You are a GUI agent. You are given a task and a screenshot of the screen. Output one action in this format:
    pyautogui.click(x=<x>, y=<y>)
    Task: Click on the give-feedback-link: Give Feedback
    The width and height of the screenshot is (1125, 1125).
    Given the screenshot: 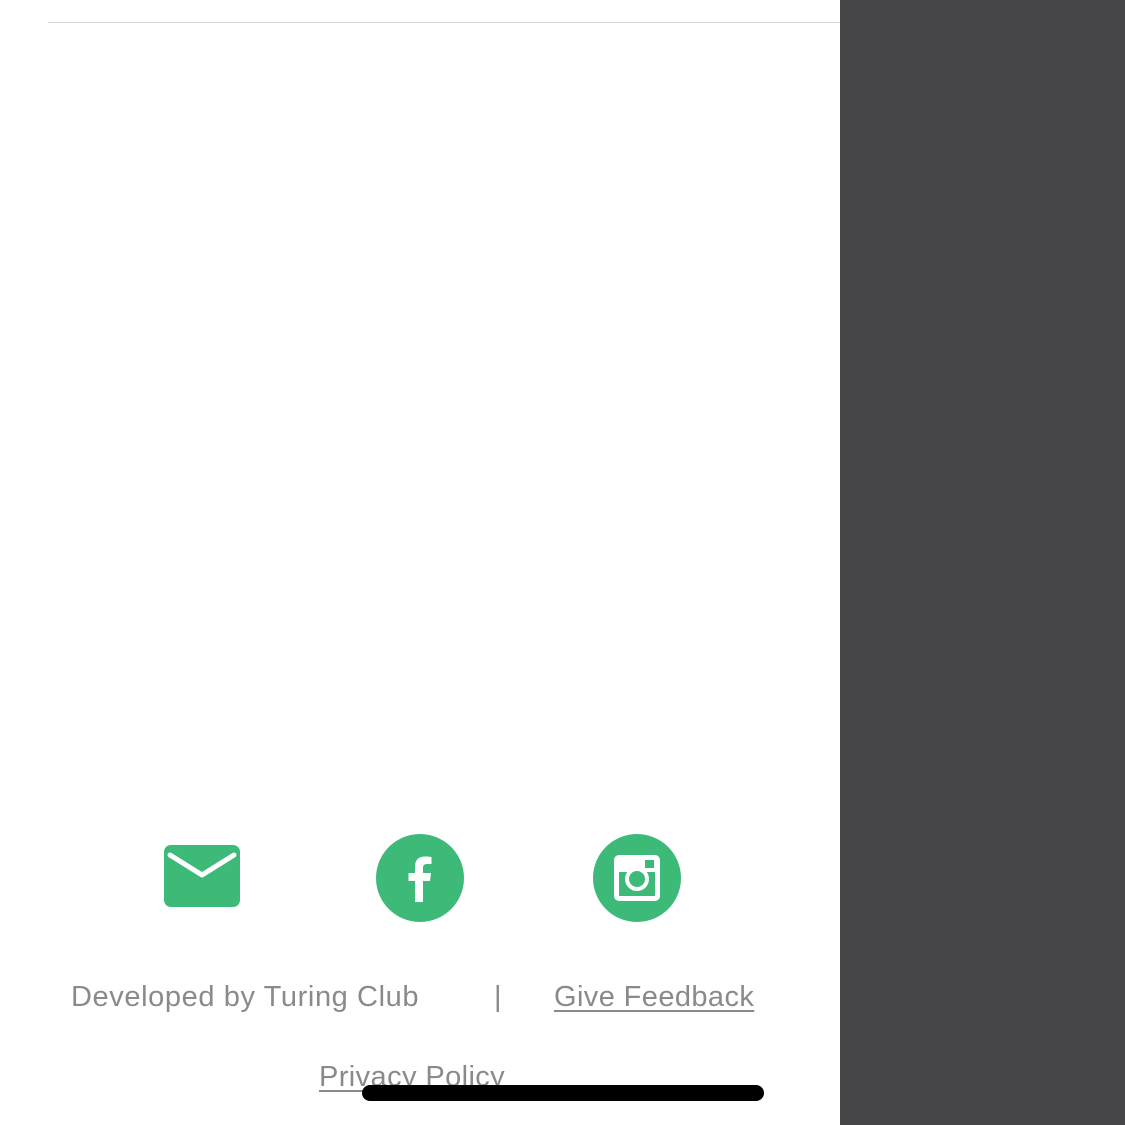 What is the action you would take?
    pyautogui.click(x=654, y=997)
    